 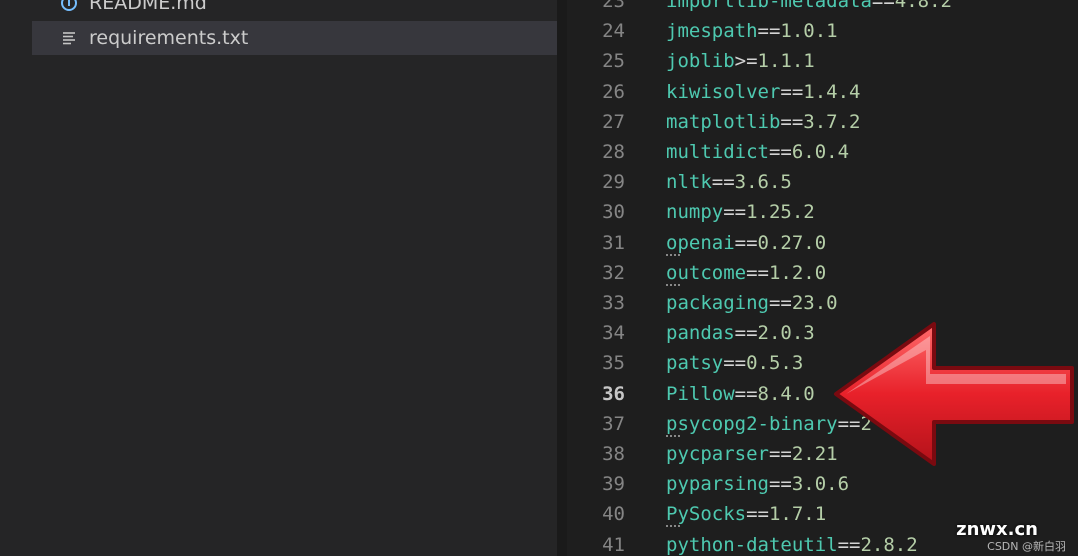 What do you see at coordinates (695, 212) in the screenshot?
I see `package-name: numpy` at bounding box center [695, 212].